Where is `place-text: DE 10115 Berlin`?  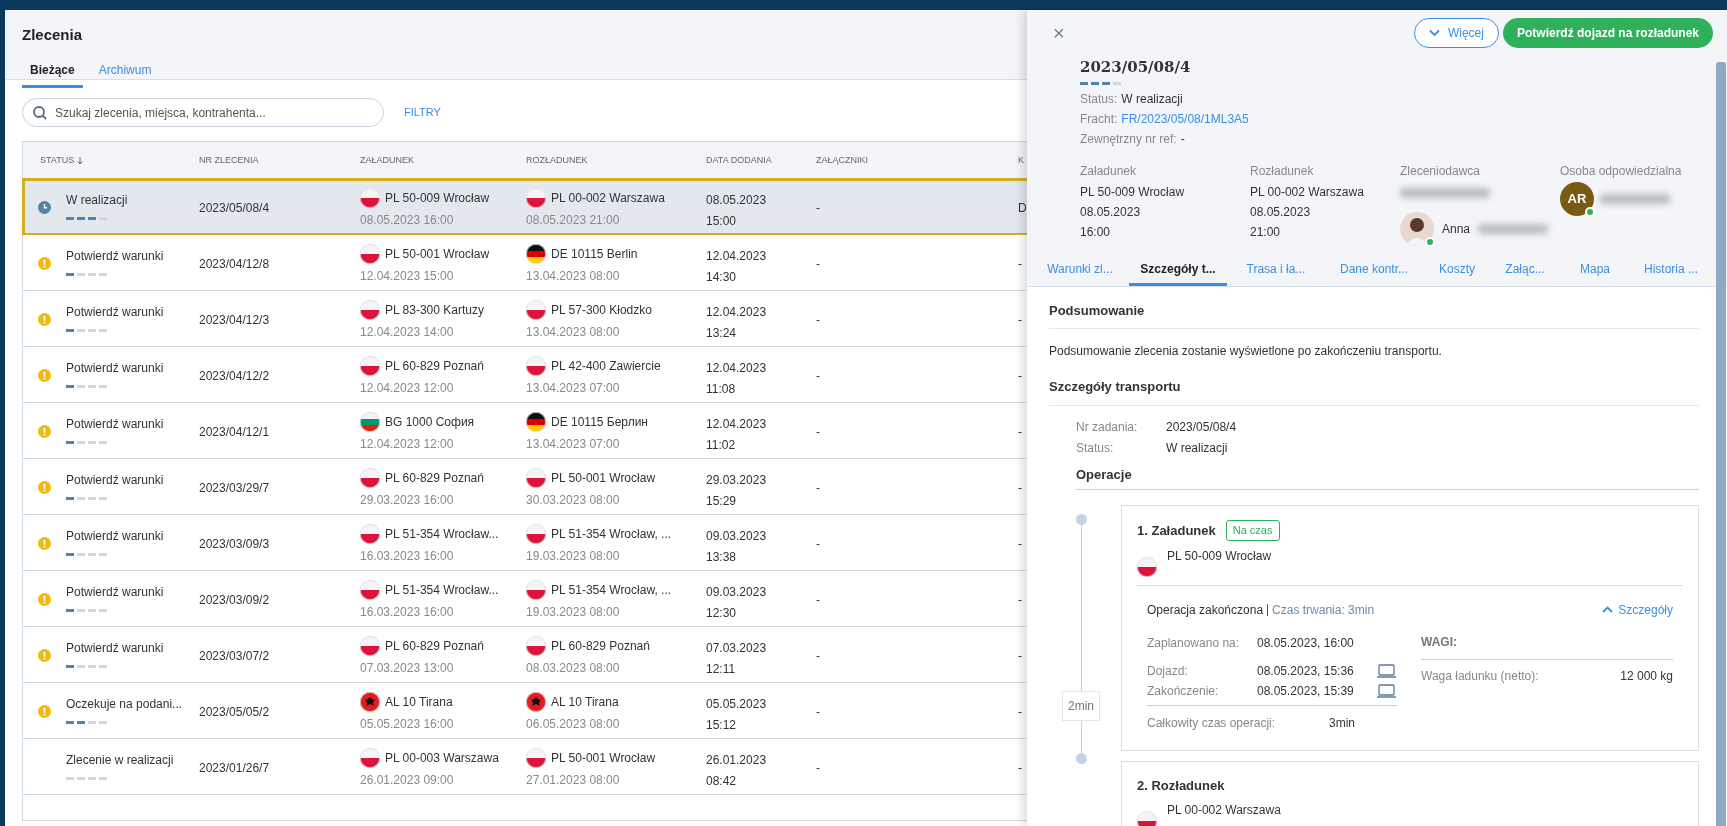 place-text: DE 10115 Berlin is located at coordinates (594, 254).